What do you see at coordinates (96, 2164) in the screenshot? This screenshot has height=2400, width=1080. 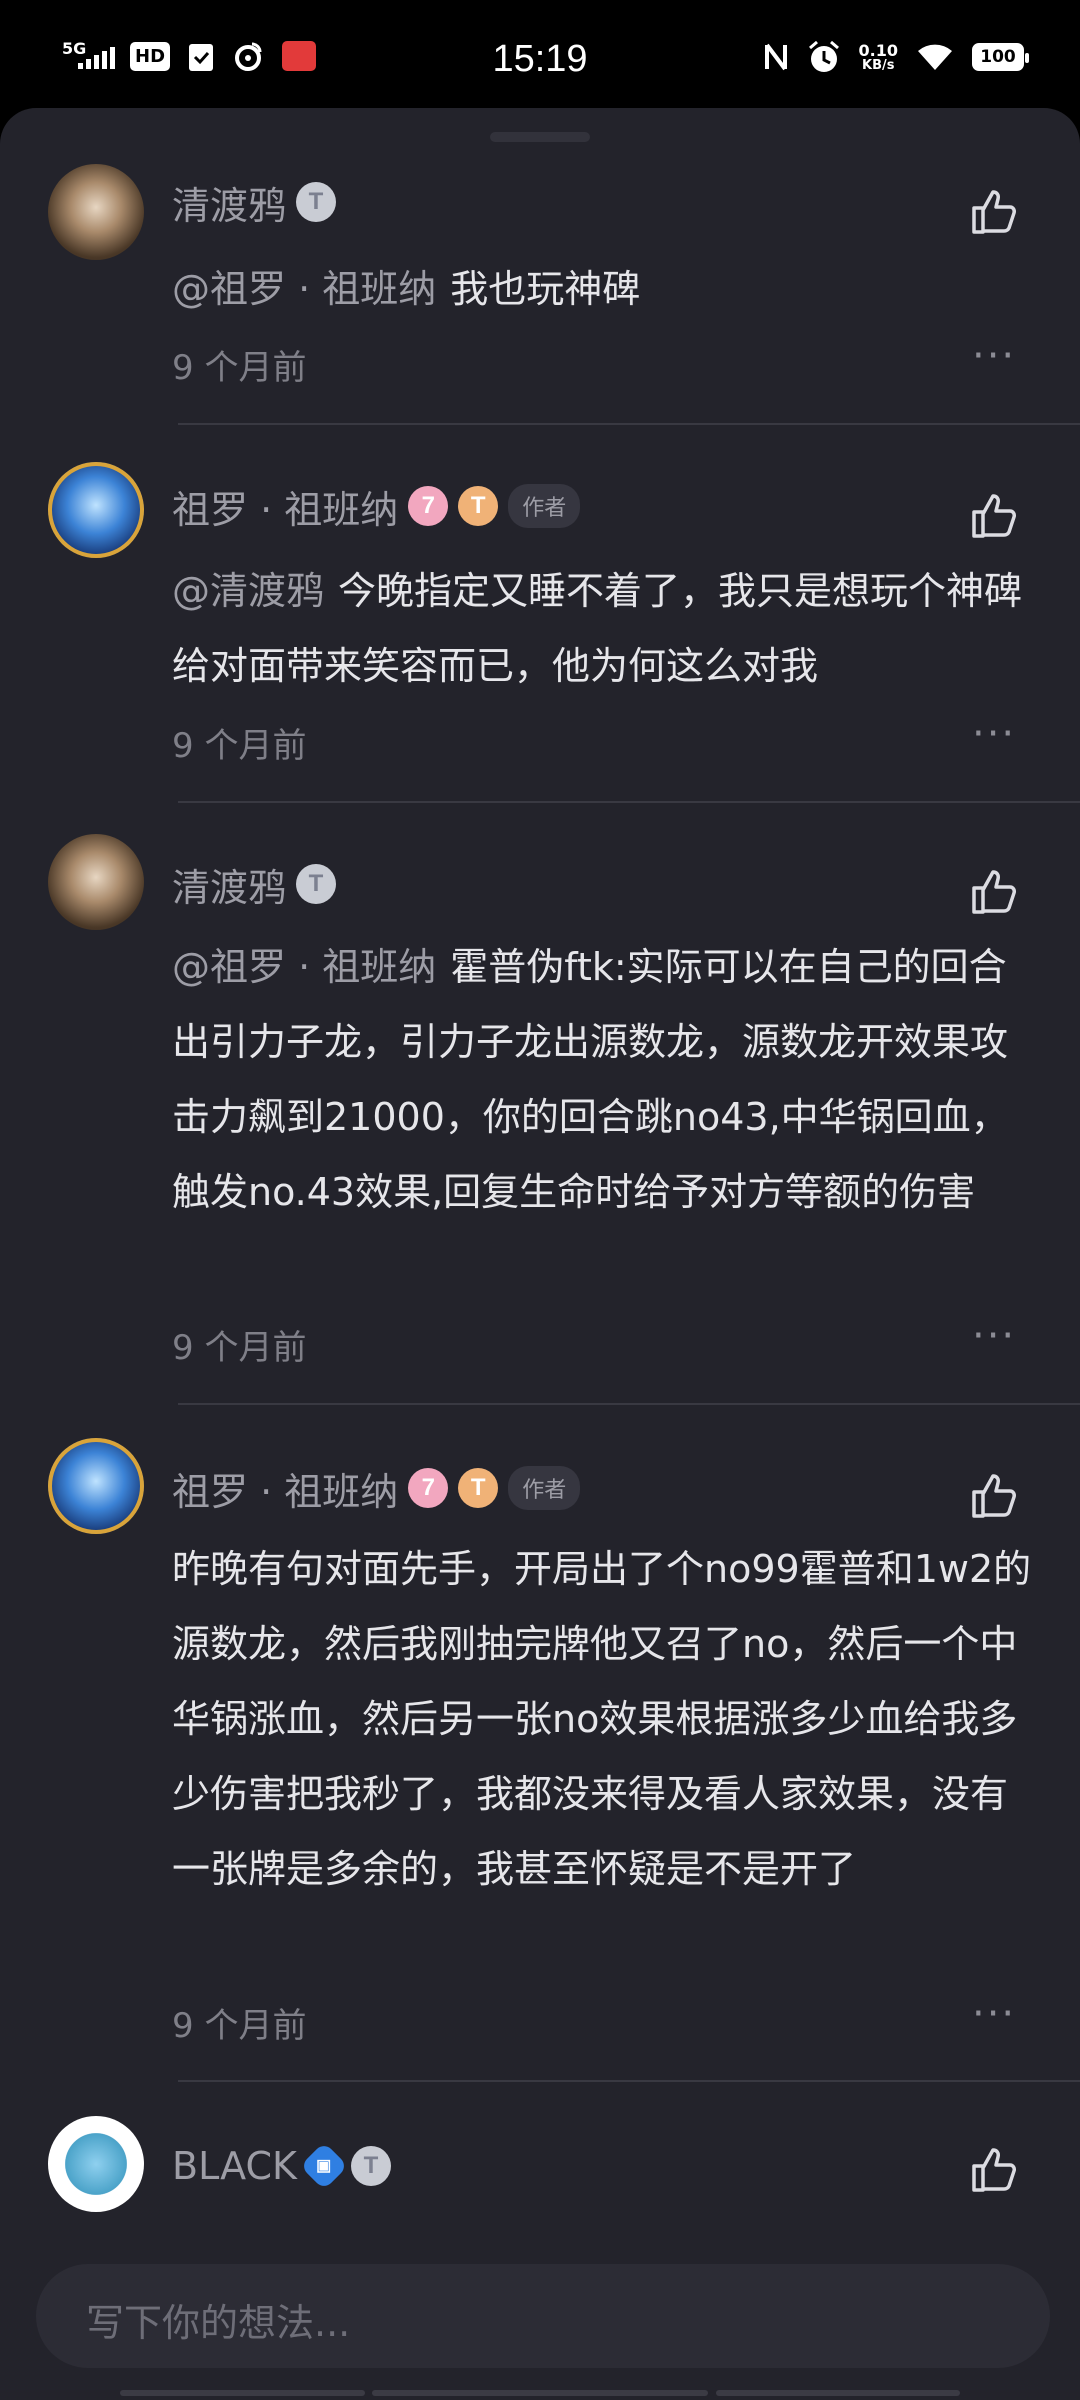 I see `black-avatar` at bounding box center [96, 2164].